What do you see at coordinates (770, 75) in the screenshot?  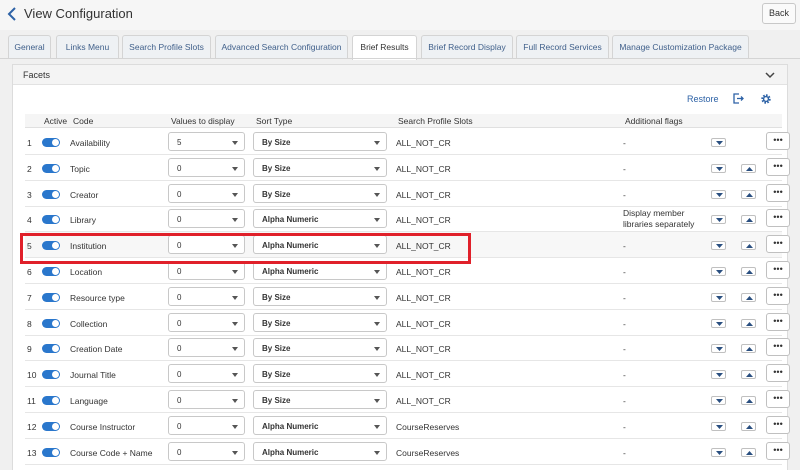 I see `chevron-down-icon` at bounding box center [770, 75].